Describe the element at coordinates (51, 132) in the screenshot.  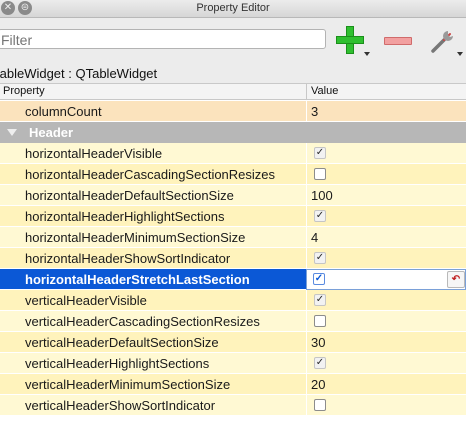
I see `group-name: Header` at that location.